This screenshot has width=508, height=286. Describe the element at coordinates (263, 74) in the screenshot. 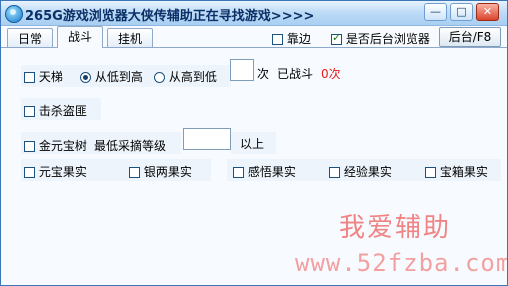

I see `times-label: 次` at that location.